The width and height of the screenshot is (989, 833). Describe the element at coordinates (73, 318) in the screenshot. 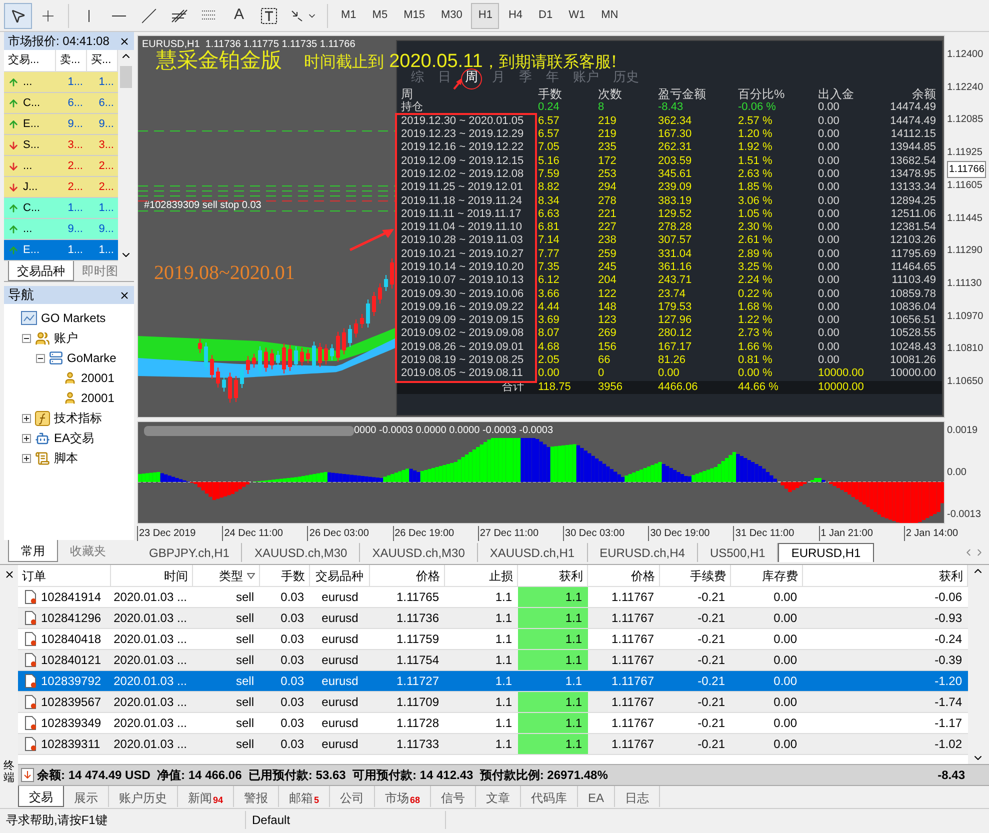

I see `tree-item: GO Markets` at that location.